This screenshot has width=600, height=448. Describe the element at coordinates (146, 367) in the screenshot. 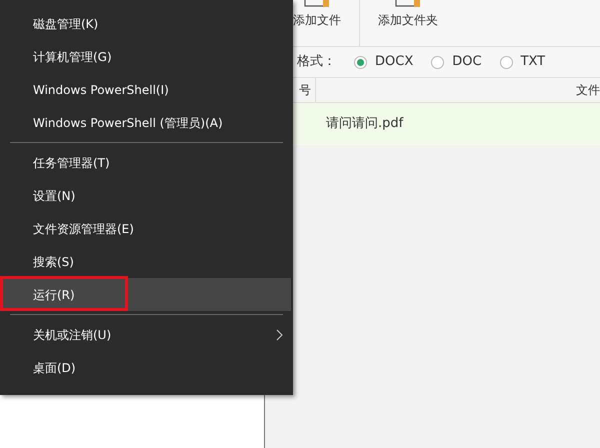

I see `menu-item: 桌面(D)` at that location.